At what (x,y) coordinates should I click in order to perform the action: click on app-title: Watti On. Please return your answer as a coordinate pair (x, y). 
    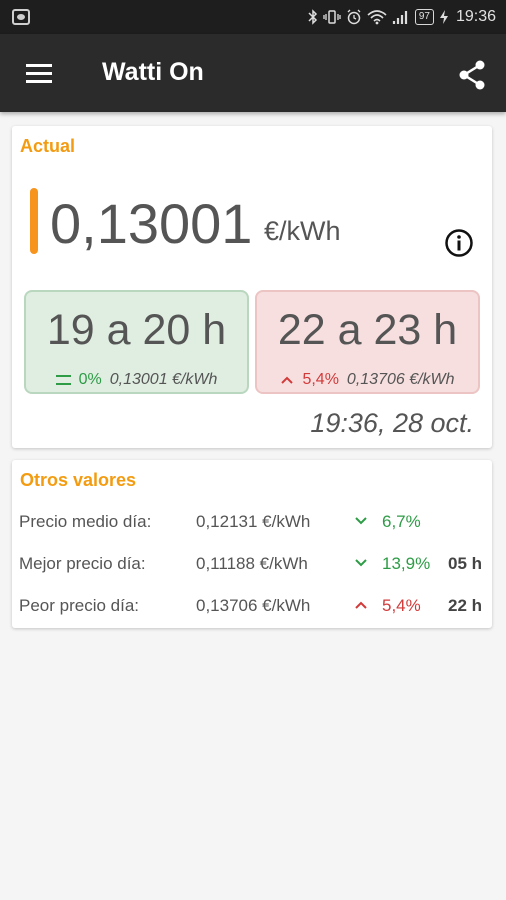
    Looking at the image, I should click on (153, 72).